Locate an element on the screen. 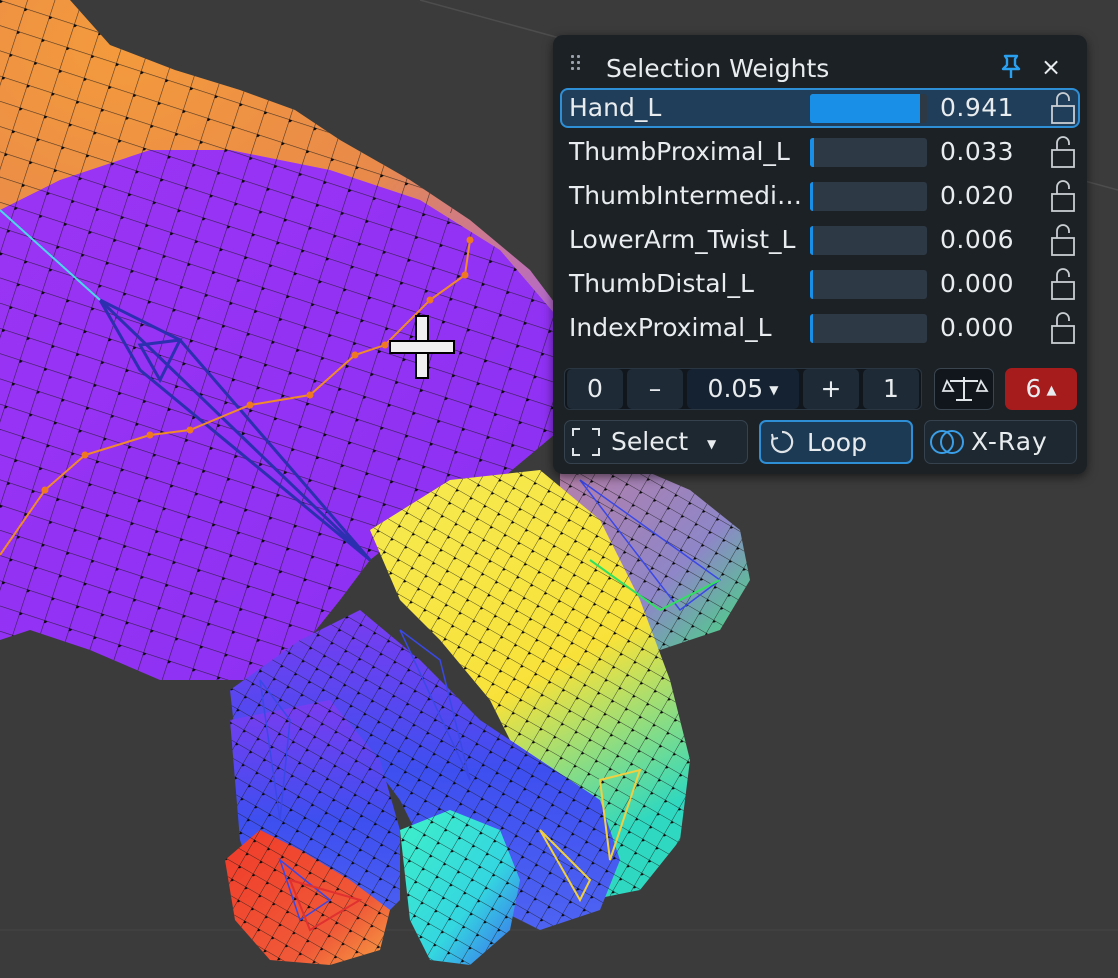  bone-name: ThumbDistal_L is located at coordinates (661, 283).